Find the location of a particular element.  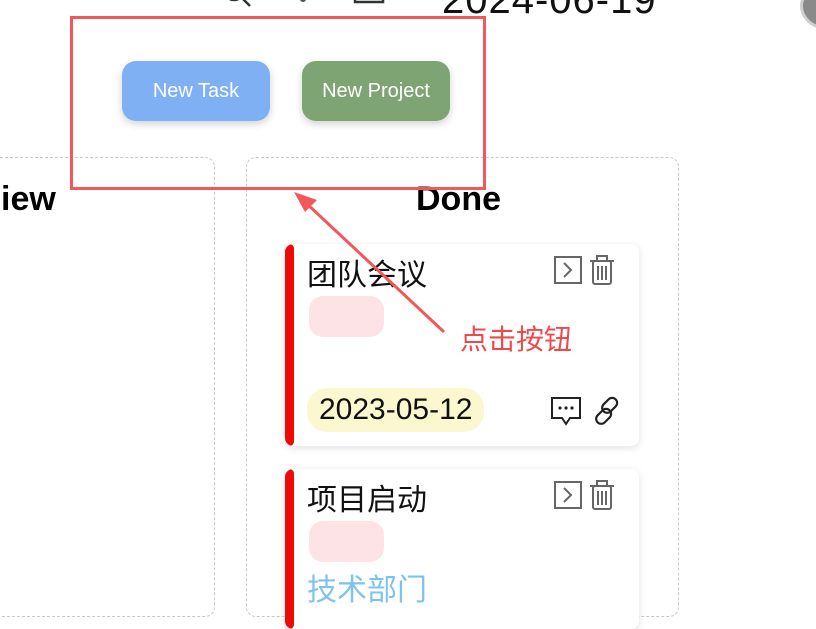

annotation-text: 点击按钮 is located at coordinates (516, 339).